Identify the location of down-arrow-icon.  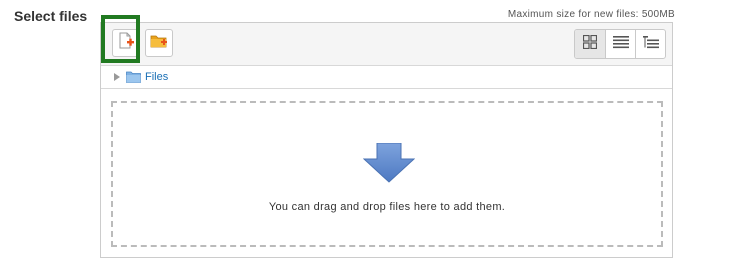
(389, 165).